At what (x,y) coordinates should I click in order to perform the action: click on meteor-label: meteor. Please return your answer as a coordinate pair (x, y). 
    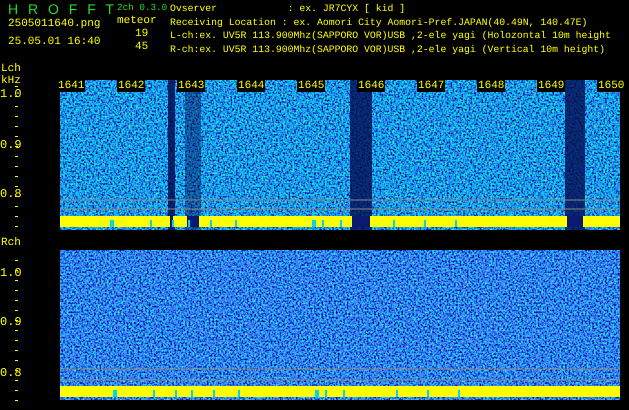
    Looking at the image, I should click on (137, 21).